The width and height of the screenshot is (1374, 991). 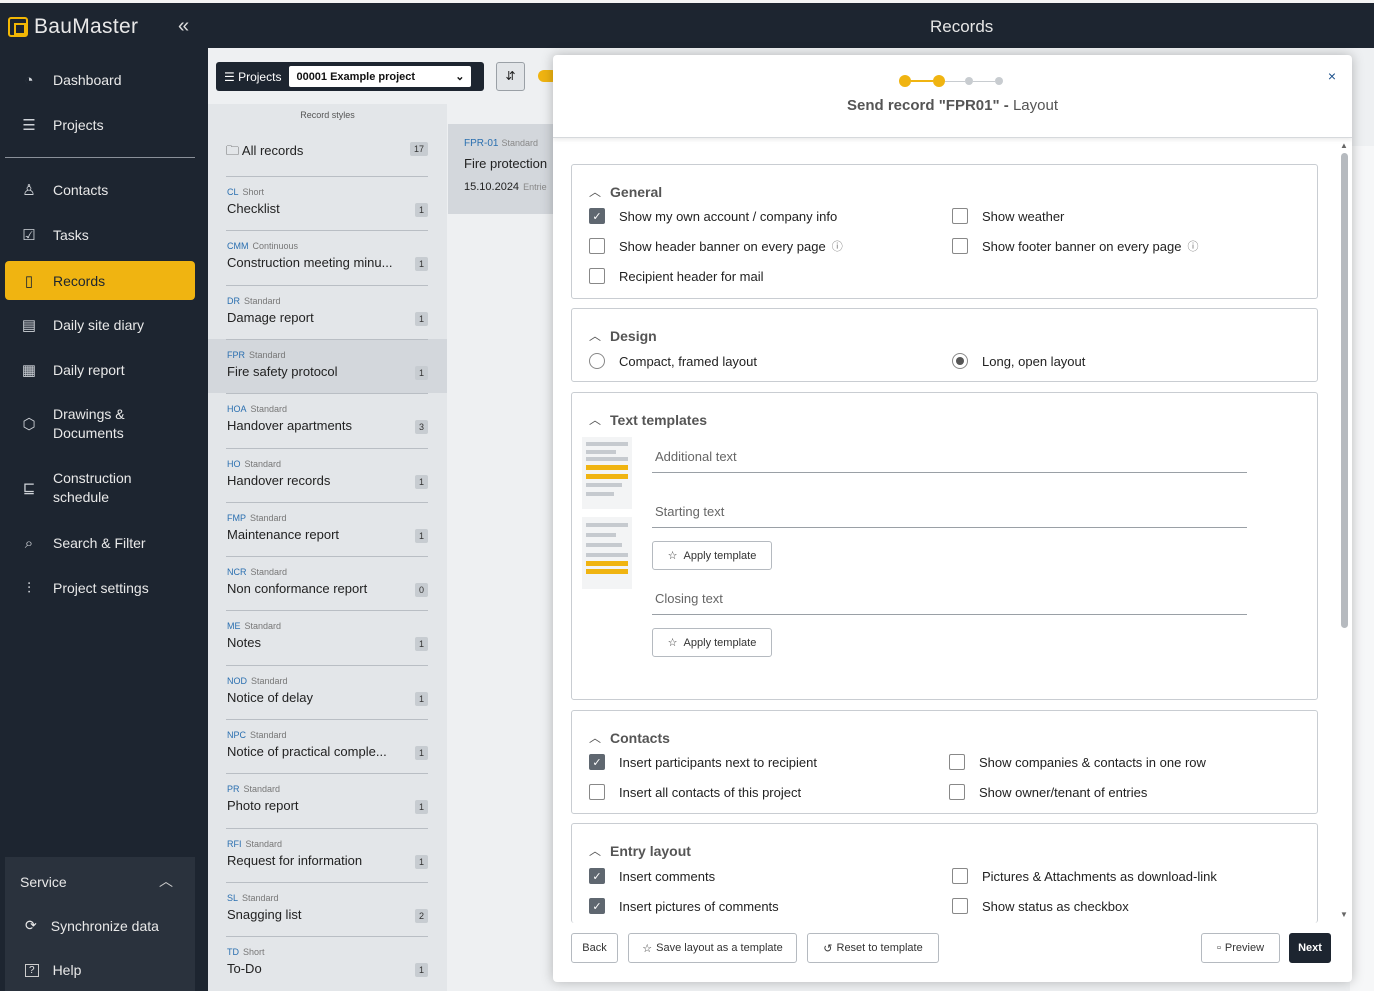 What do you see at coordinates (327, 474) in the screenshot?
I see `record-style-item: HO Standard Handover records 1` at bounding box center [327, 474].